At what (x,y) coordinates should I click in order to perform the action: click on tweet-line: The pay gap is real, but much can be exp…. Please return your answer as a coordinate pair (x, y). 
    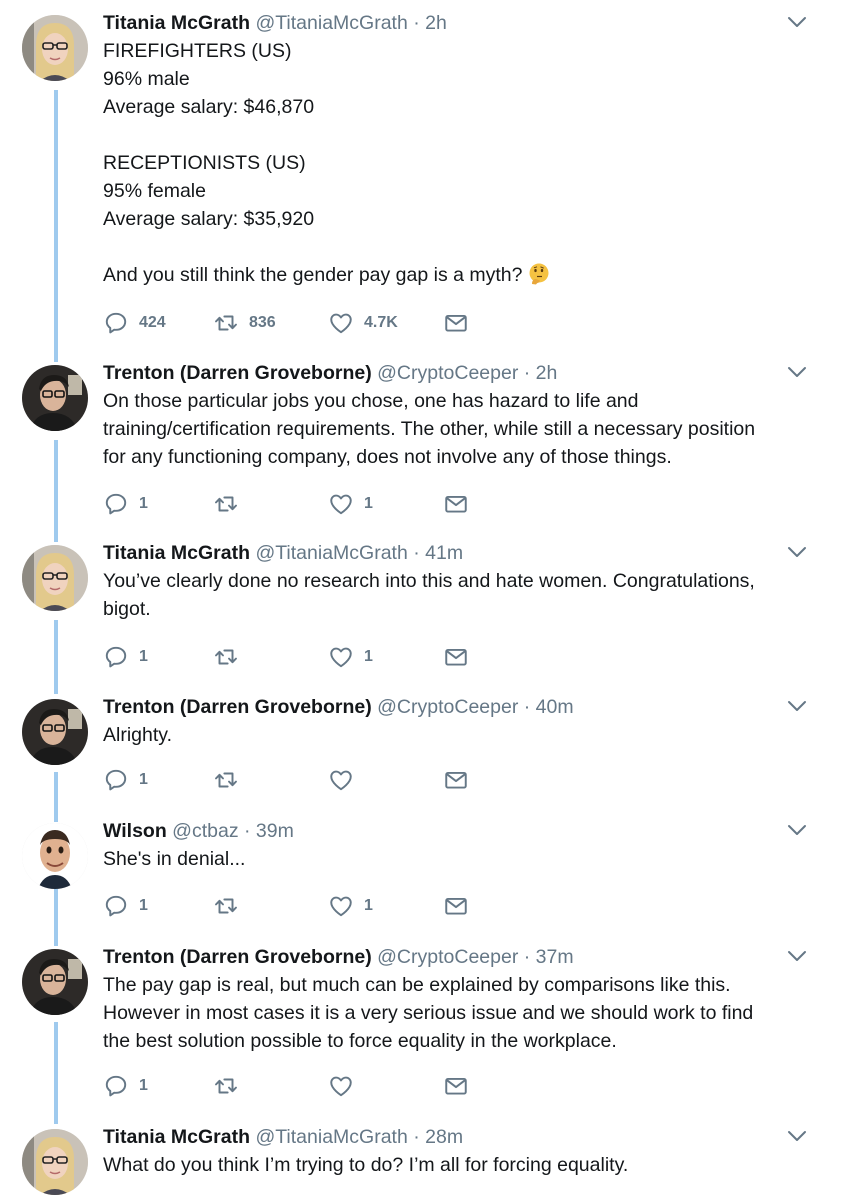
    Looking at the image, I should click on (417, 985).